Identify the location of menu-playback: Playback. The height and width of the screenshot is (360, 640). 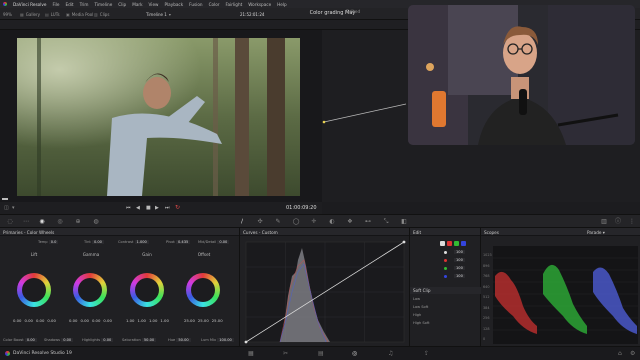
(173, 4).